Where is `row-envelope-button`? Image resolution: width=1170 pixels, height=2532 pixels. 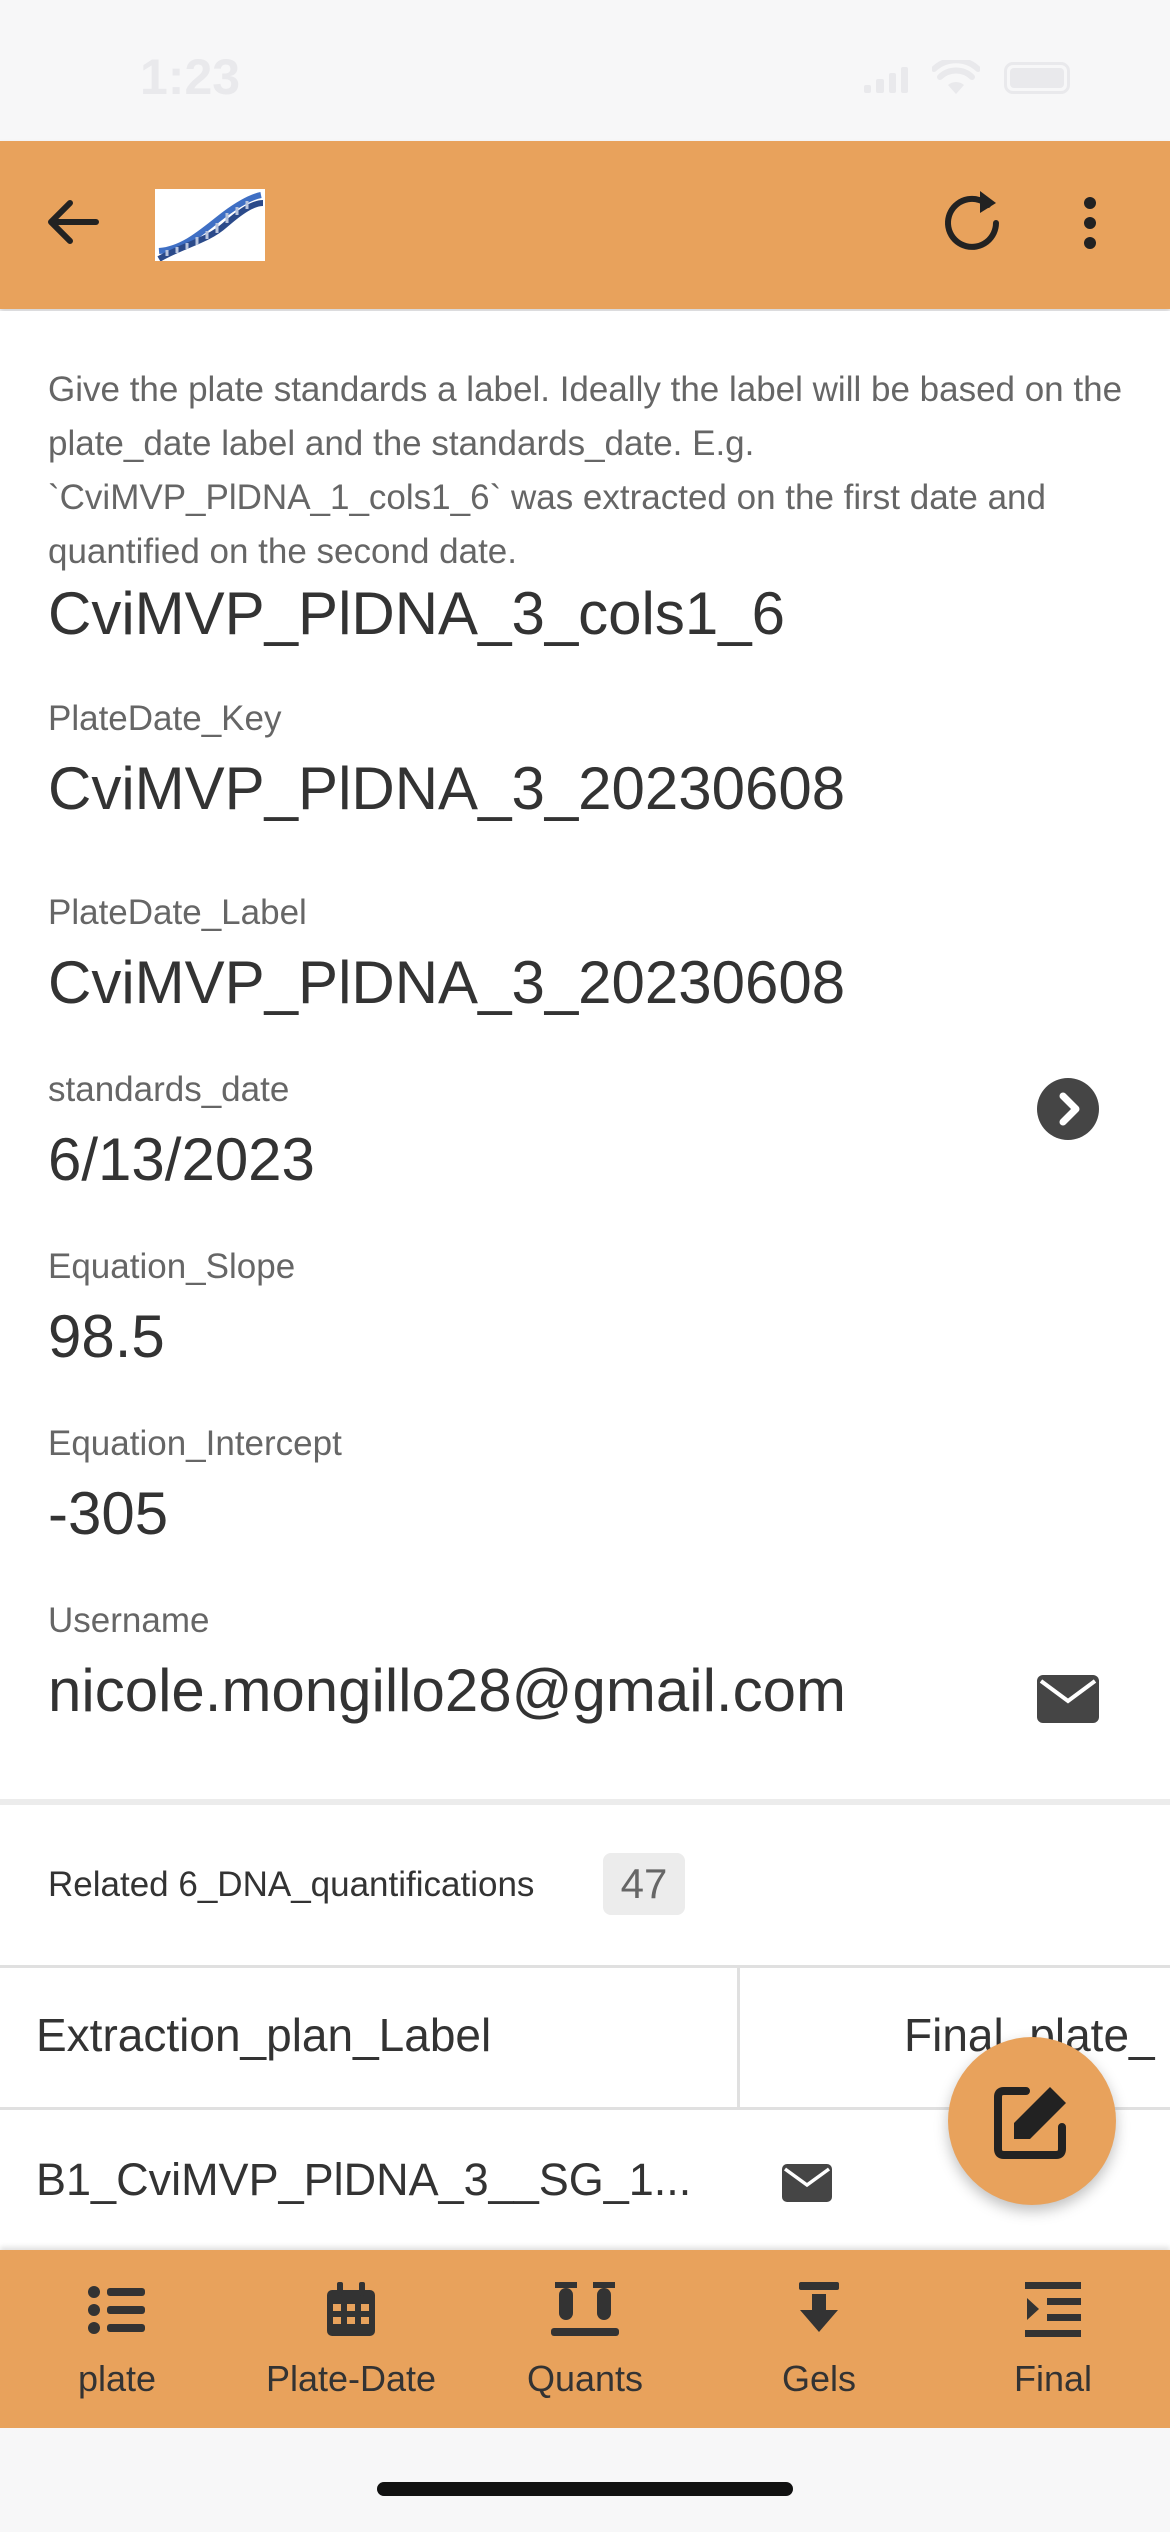
row-envelope-button is located at coordinates (807, 2183).